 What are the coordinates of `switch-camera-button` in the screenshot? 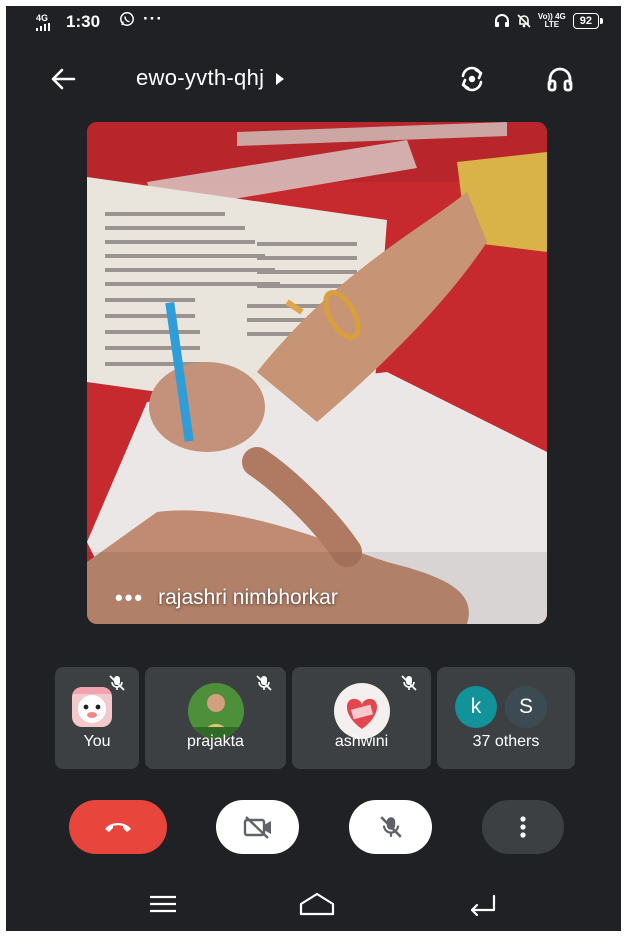 It's located at (472, 79).